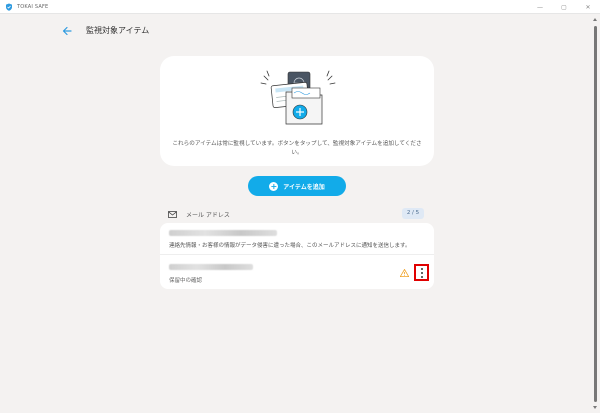 Image resolution: width=600 pixels, height=413 pixels. What do you see at coordinates (9, 7) in the screenshot?
I see `shield-logo-icon` at bounding box center [9, 7].